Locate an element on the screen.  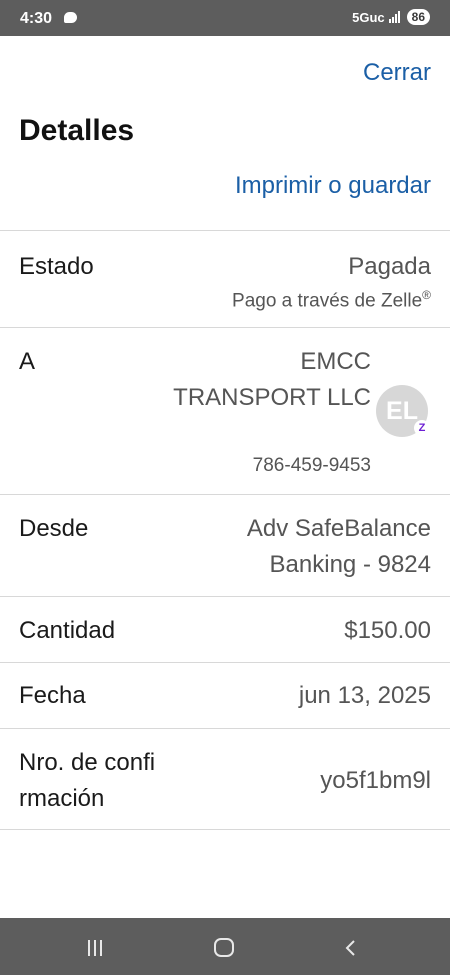
recipient-phone: 786-459-9453 is located at coordinates (311, 465).